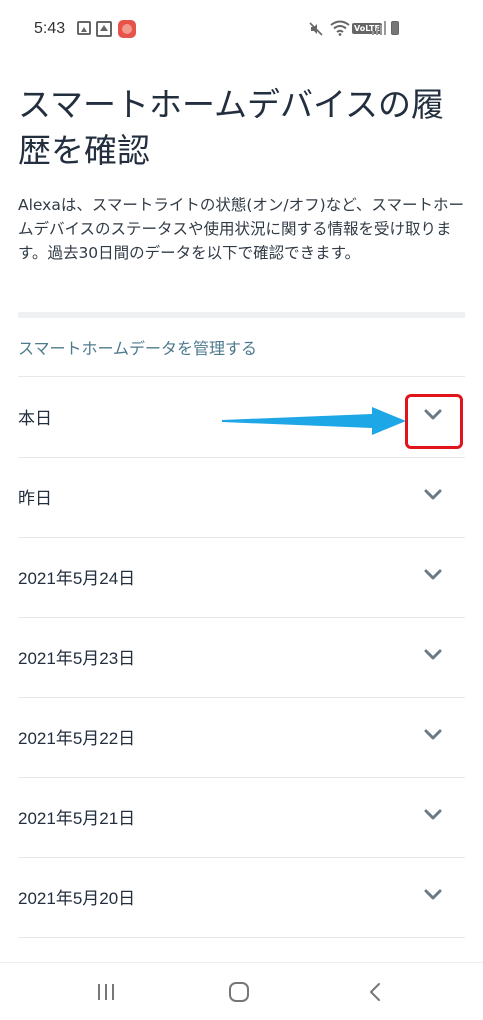 The height and width of the screenshot is (1020, 483). What do you see at coordinates (241, 578) in the screenshot?
I see `day-row-2021-05-24: 2021年5月24日` at bounding box center [241, 578].